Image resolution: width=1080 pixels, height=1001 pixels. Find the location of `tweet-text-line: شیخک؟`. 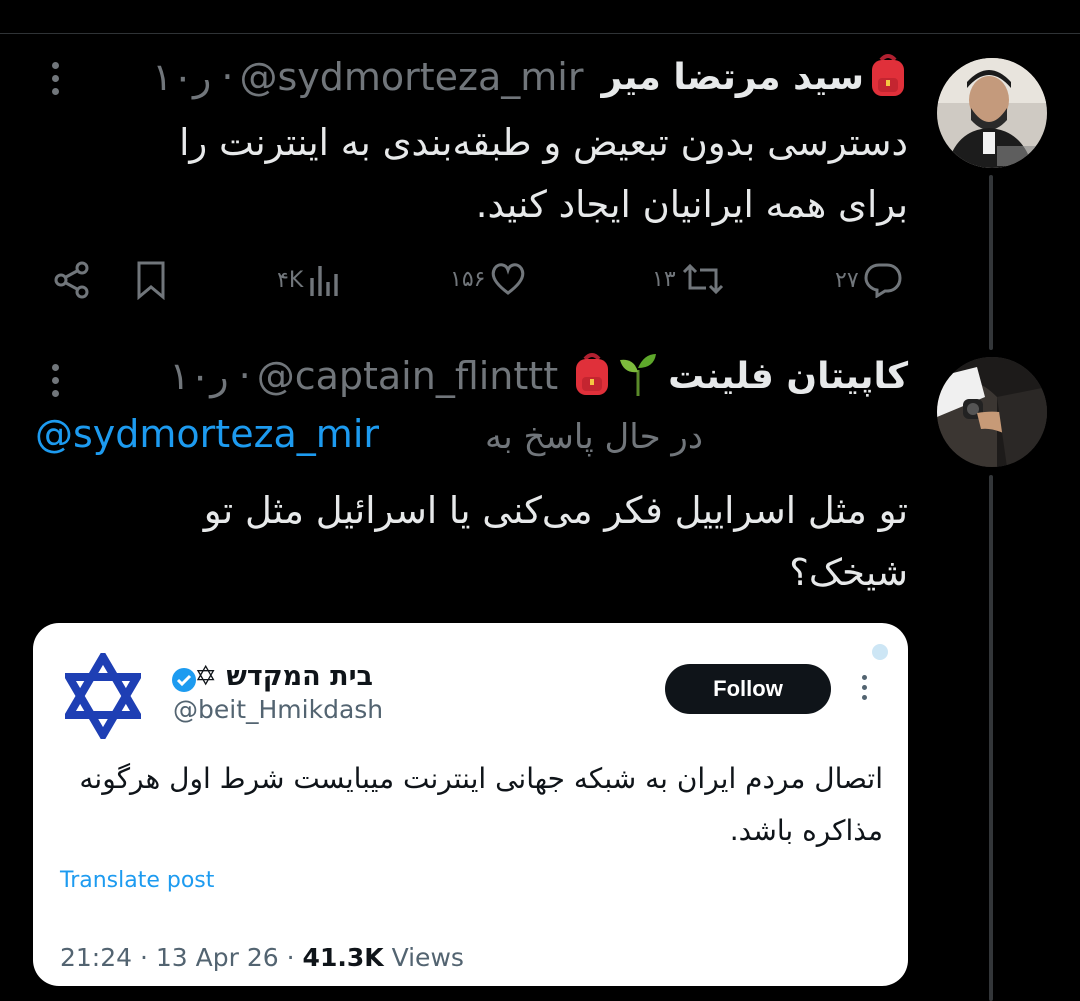

tweet-text-line: شیخک؟ is located at coordinates (848, 572).